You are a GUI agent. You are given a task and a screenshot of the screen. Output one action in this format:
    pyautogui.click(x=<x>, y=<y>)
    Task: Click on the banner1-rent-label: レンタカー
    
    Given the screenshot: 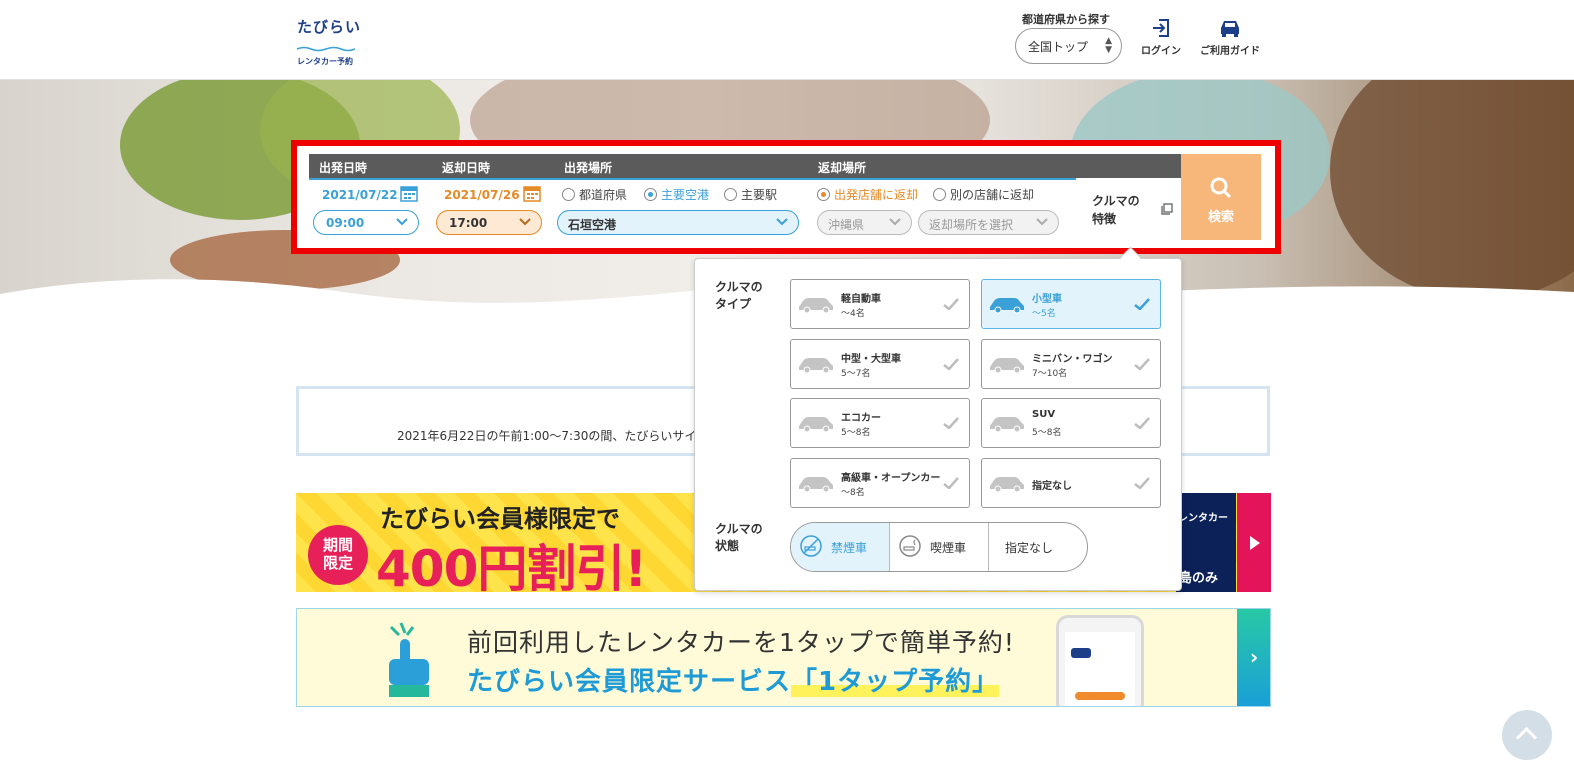 What is the action you would take?
    pyautogui.click(x=1203, y=518)
    